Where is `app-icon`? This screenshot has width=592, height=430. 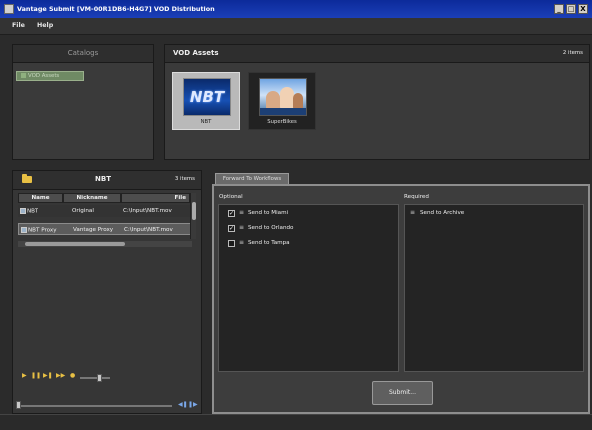
app-icon is located at coordinates (9, 9).